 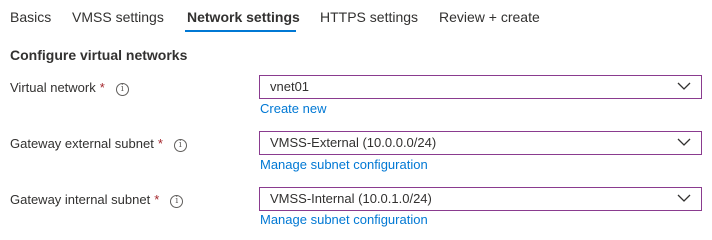 What do you see at coordinates (118, 17) in the screenshot?
I see `tab-vmss-settings: VMSS settings` at bounding box center [118, 17].